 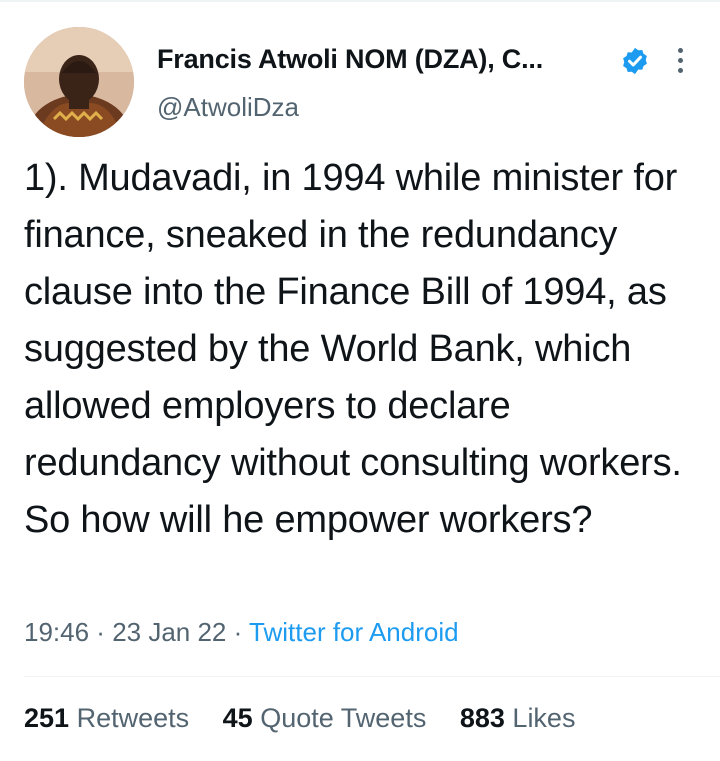 What do you see at coordinates (47, 718) in the screenshot?
I see `retweets-count: 251` at bounding box center [47, 718].